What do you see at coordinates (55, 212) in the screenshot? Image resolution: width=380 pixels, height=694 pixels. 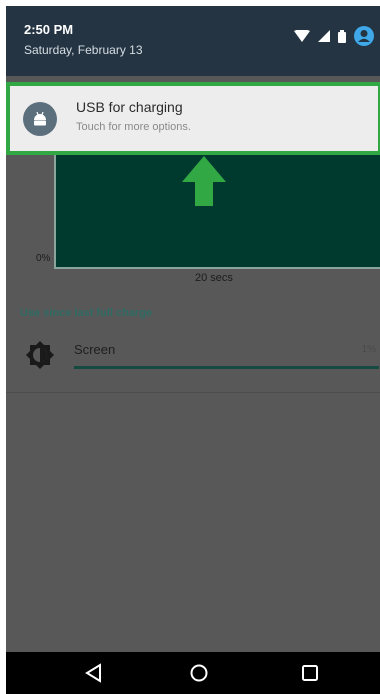 I see `chart-y-axis` at bounding box center [55, 212].